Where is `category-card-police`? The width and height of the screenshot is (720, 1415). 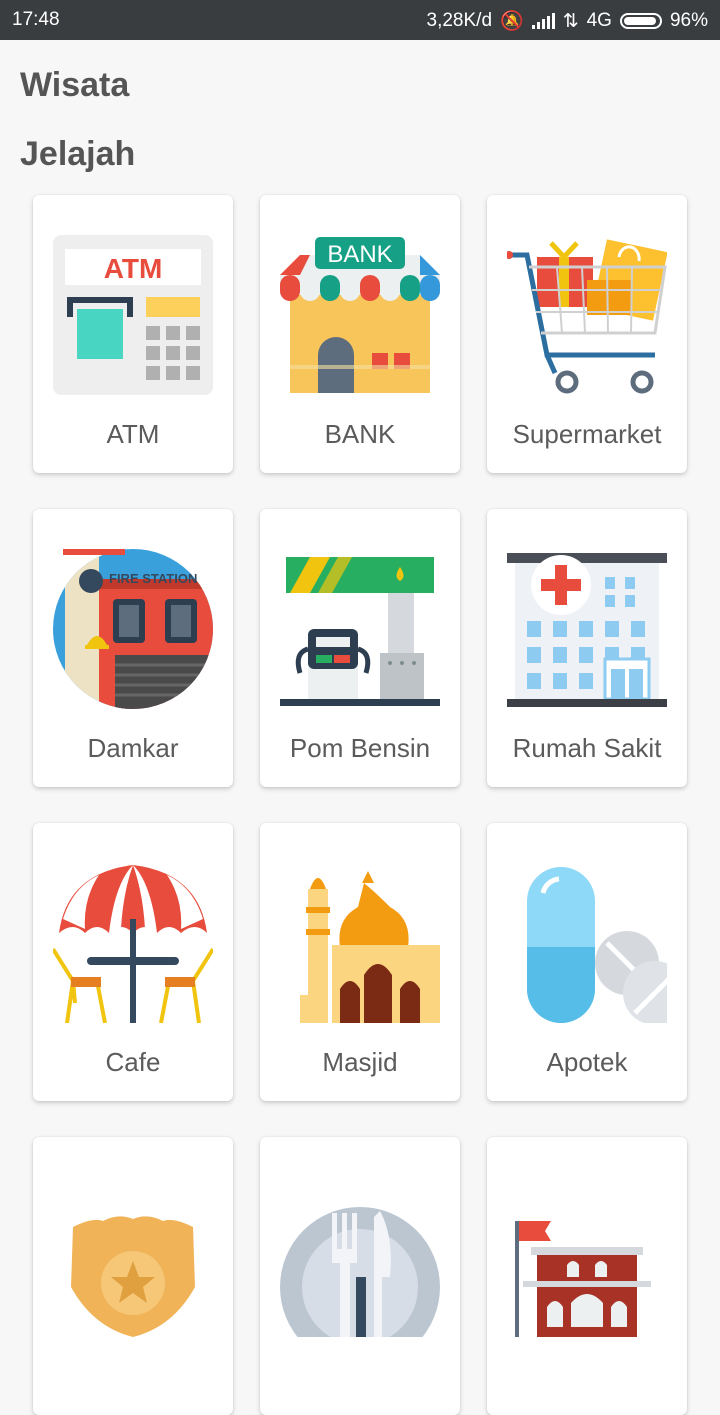 category-card-police is located at coordinates (133, 1276).